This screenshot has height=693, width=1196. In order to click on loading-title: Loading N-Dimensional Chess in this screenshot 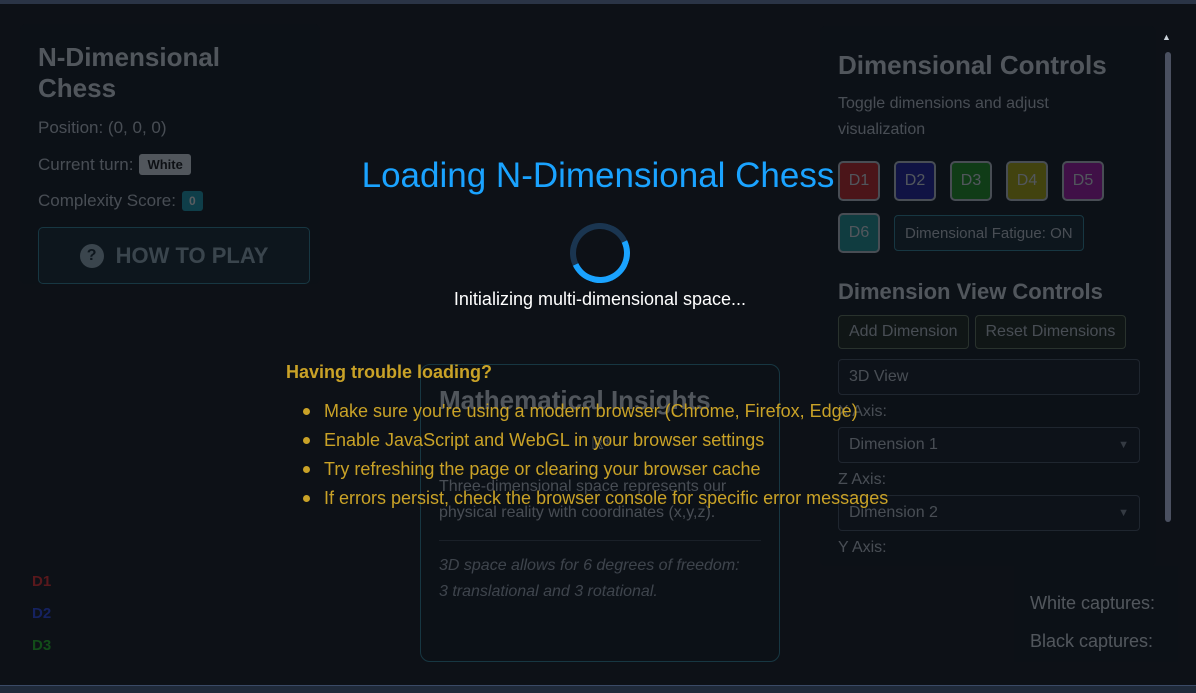, I will do `click(598, 175)`.